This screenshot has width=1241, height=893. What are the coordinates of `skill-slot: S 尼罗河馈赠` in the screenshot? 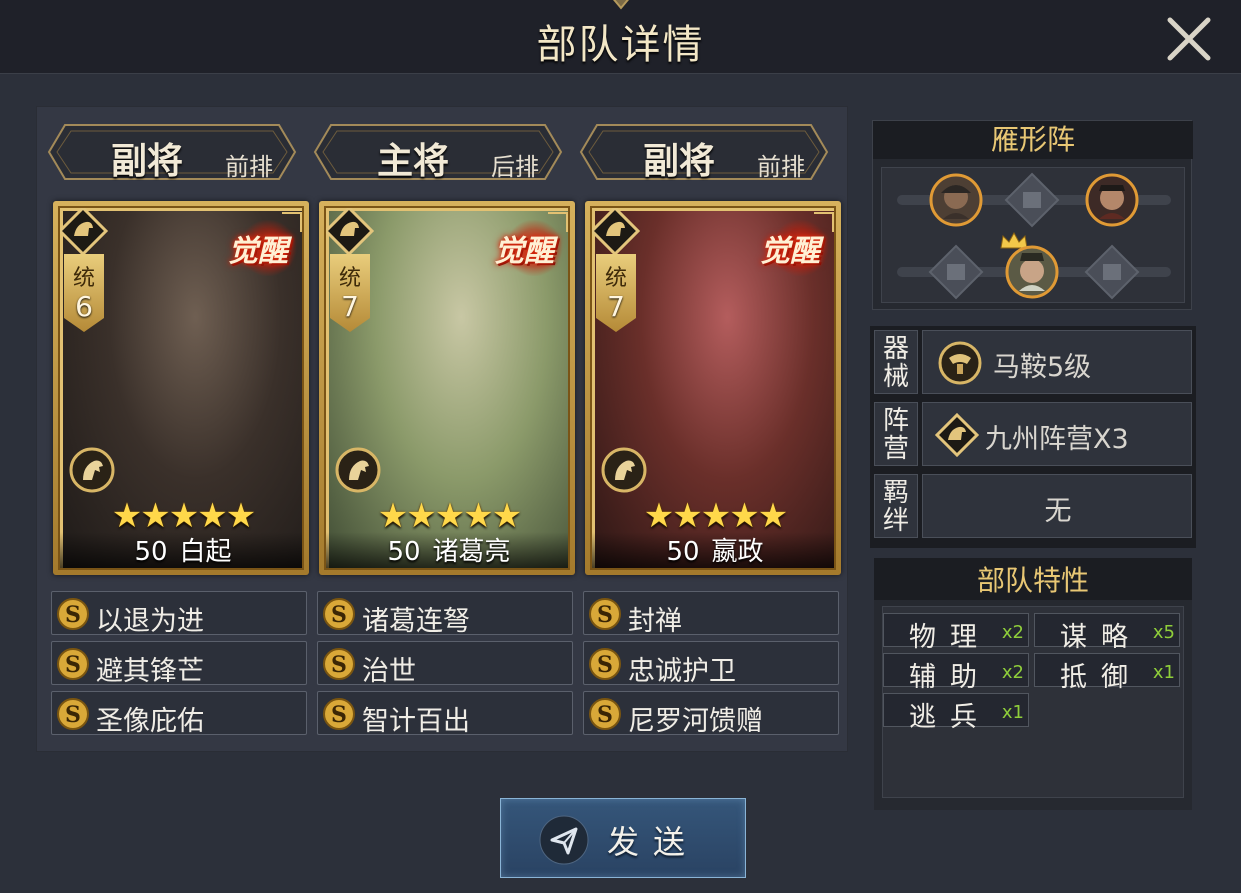 It's located at (711, 714).